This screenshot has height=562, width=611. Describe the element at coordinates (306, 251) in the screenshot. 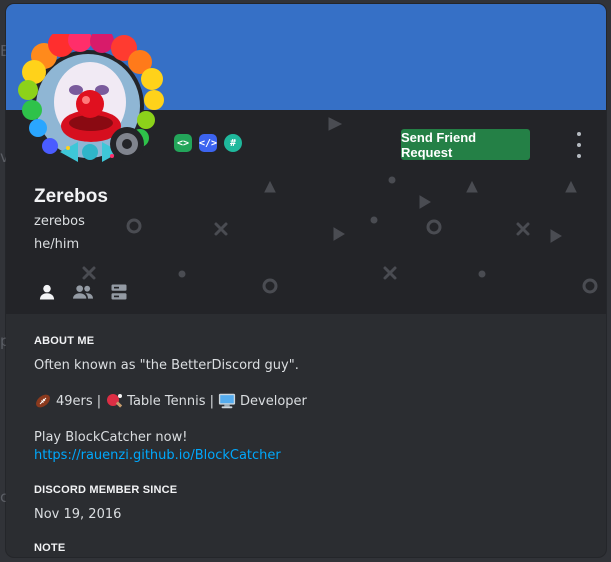

I see `pattern-x` at that location.